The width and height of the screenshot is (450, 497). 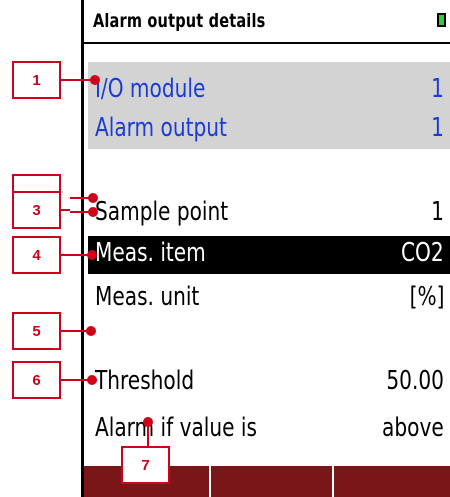 I want to click on sample-point-row: Sample point 1, so click(x=269, y=214).